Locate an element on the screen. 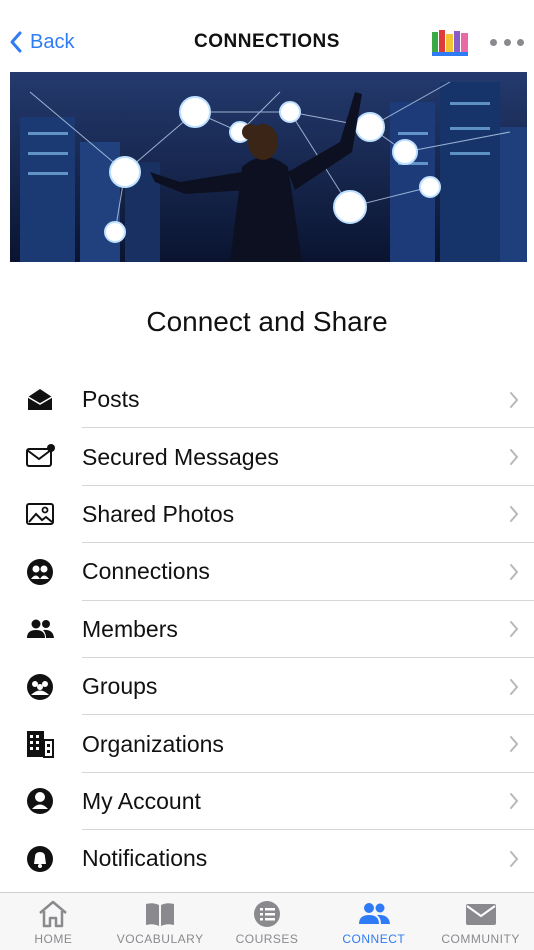 The height and width of the screenshot is (950, 534). tab-courses: COURSES is located at coordinates (267, 921).